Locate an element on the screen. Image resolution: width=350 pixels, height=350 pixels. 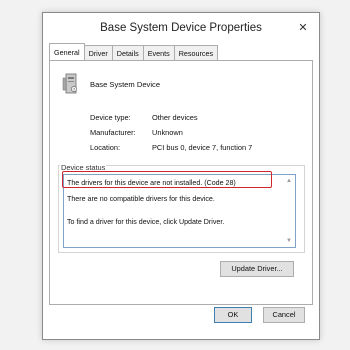
location-value: PCI bus 0, device 7, function 7 is located at coordinates (202, 147).